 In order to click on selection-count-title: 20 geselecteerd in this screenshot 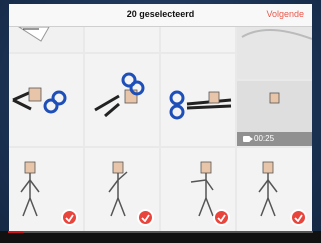, I will do `click(160, 14)`.